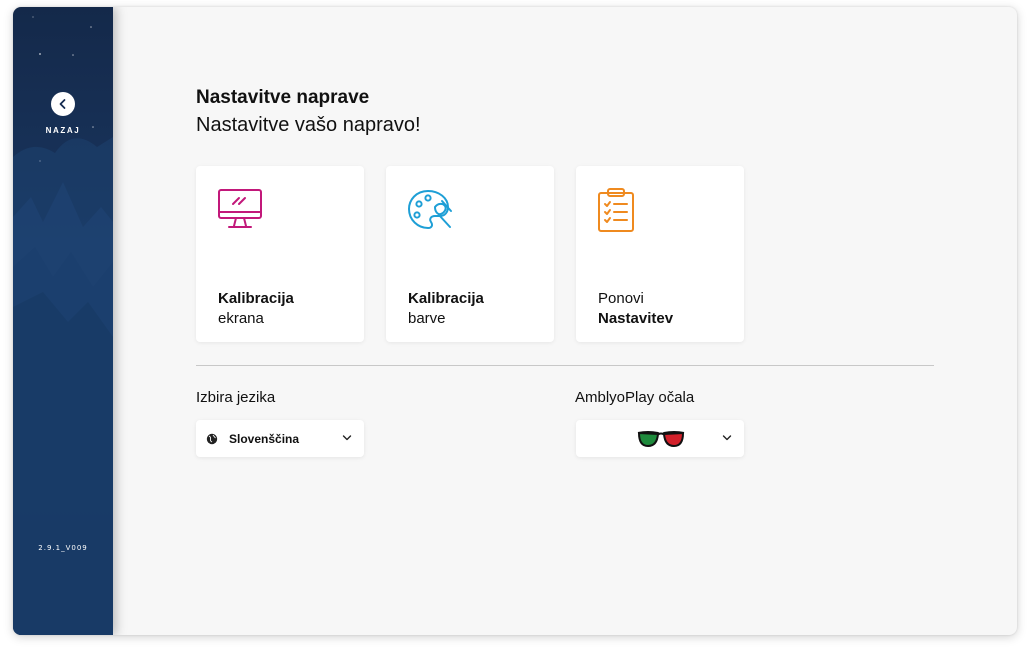  Describe the element at coordinates (621, 298) in the screenshot. I see `card-label-primary: Ponovi` at that location.